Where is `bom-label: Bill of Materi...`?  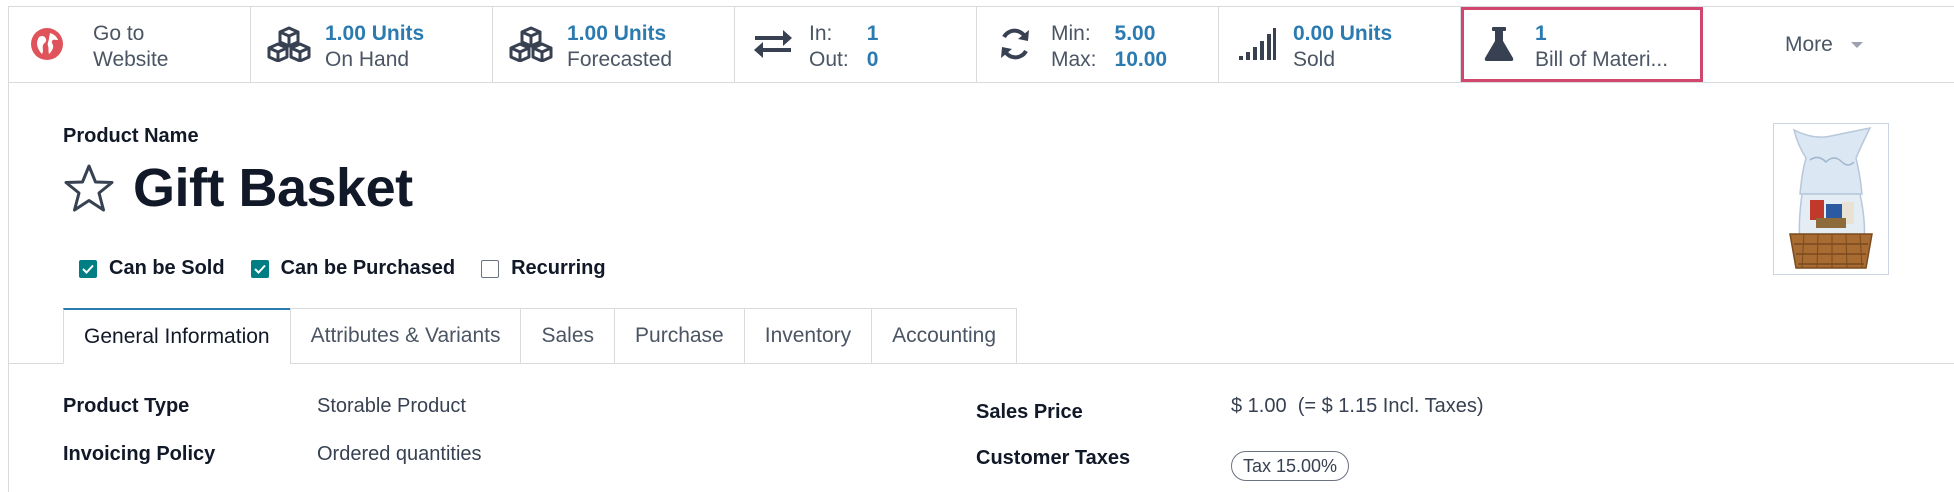 bom-label: Bill of Materi... is located at coordinates (1602, 59).